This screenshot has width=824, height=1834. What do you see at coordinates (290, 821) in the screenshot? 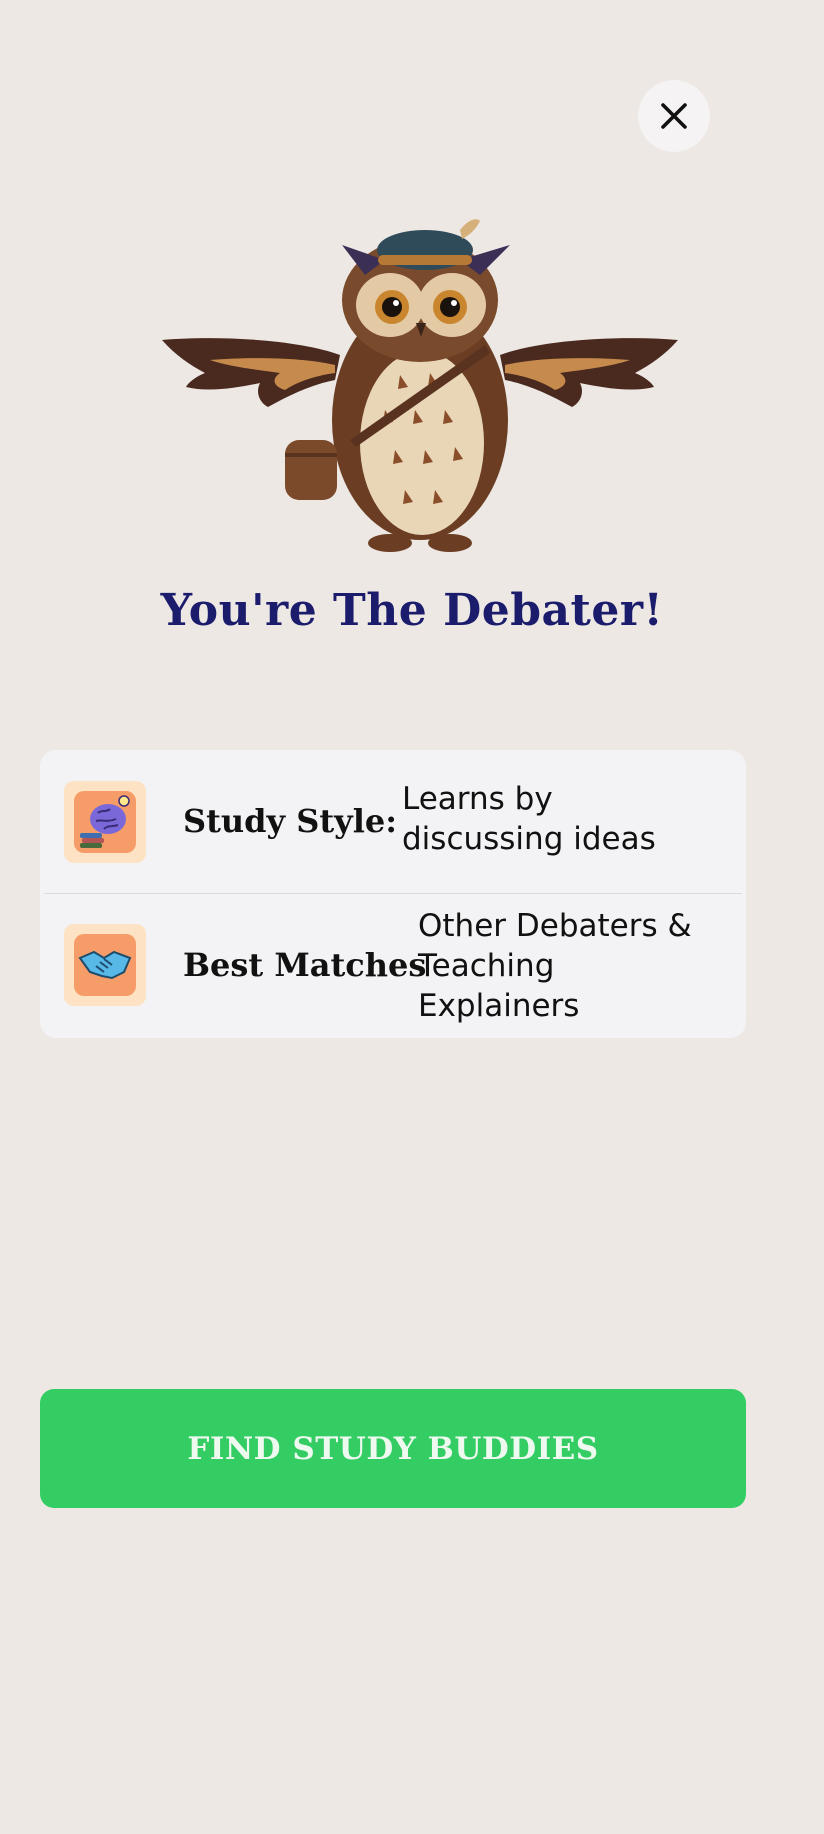
I see `study-style-label: Study Style:` at bounding box center [290, 821].